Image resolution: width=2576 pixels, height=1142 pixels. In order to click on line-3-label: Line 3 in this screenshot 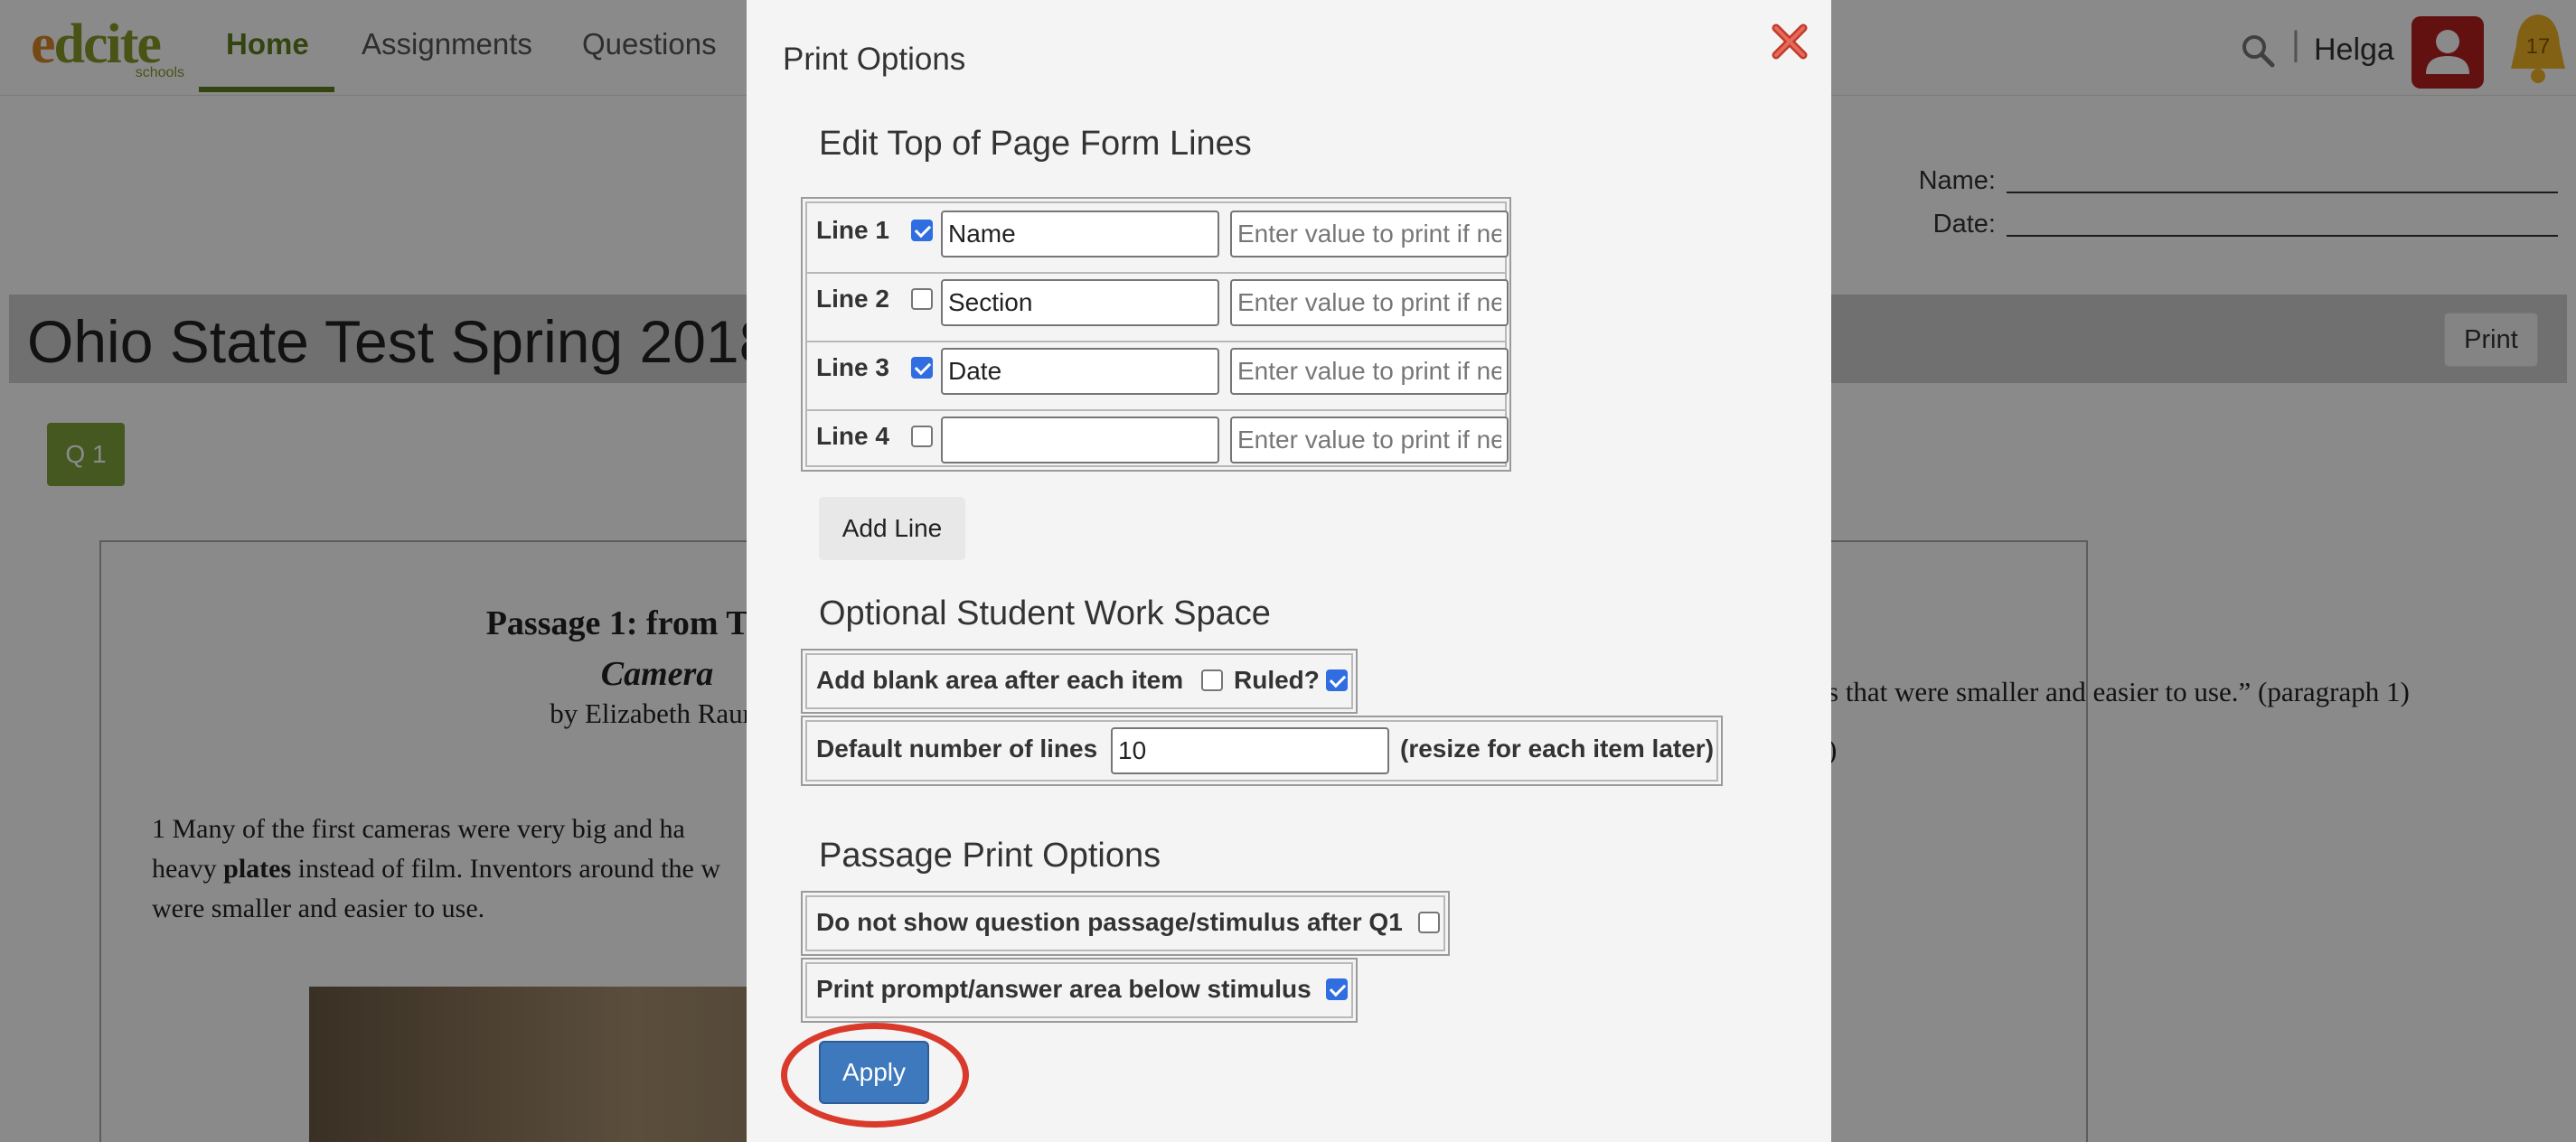, I will do `click(852, 367)`.